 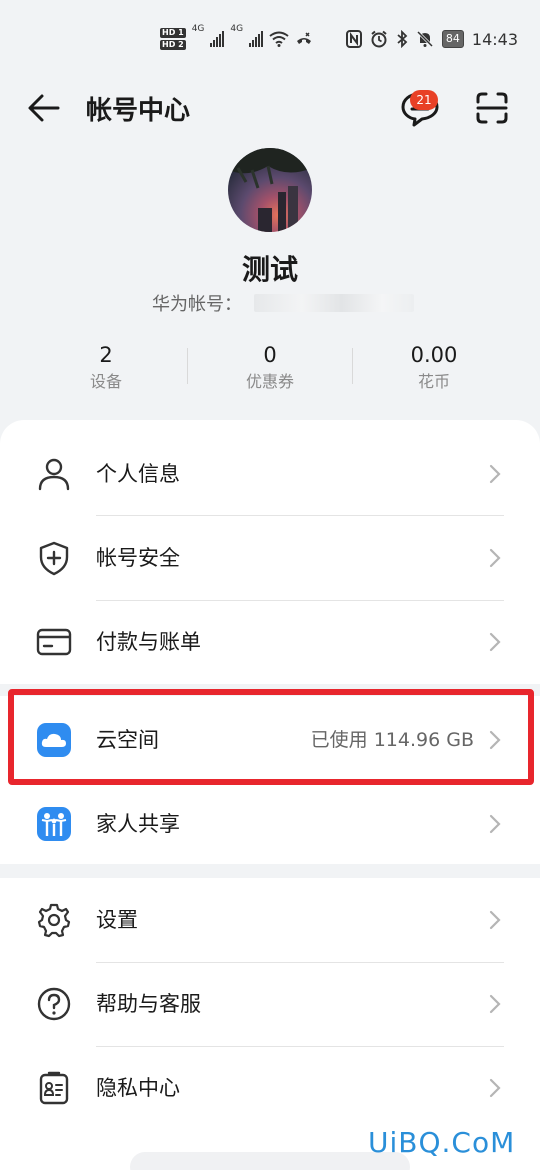 What do you see at coordinates (494, 39) in the screenshot?
I see `status-time: 14:43` at bounding box center [494, 39].